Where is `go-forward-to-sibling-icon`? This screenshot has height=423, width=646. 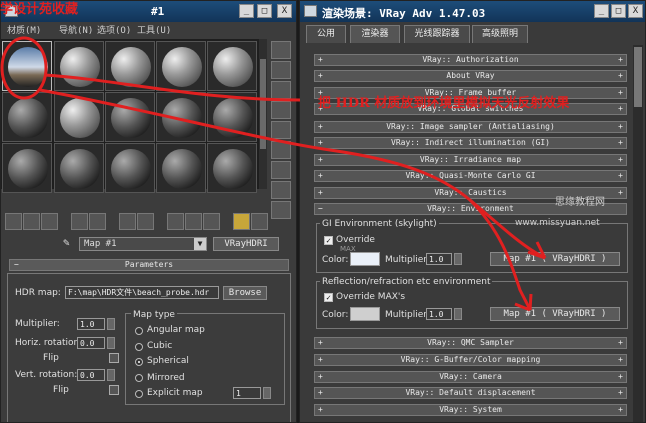
go-forward-to-sibling-icon is located at coordinates (241, 221).